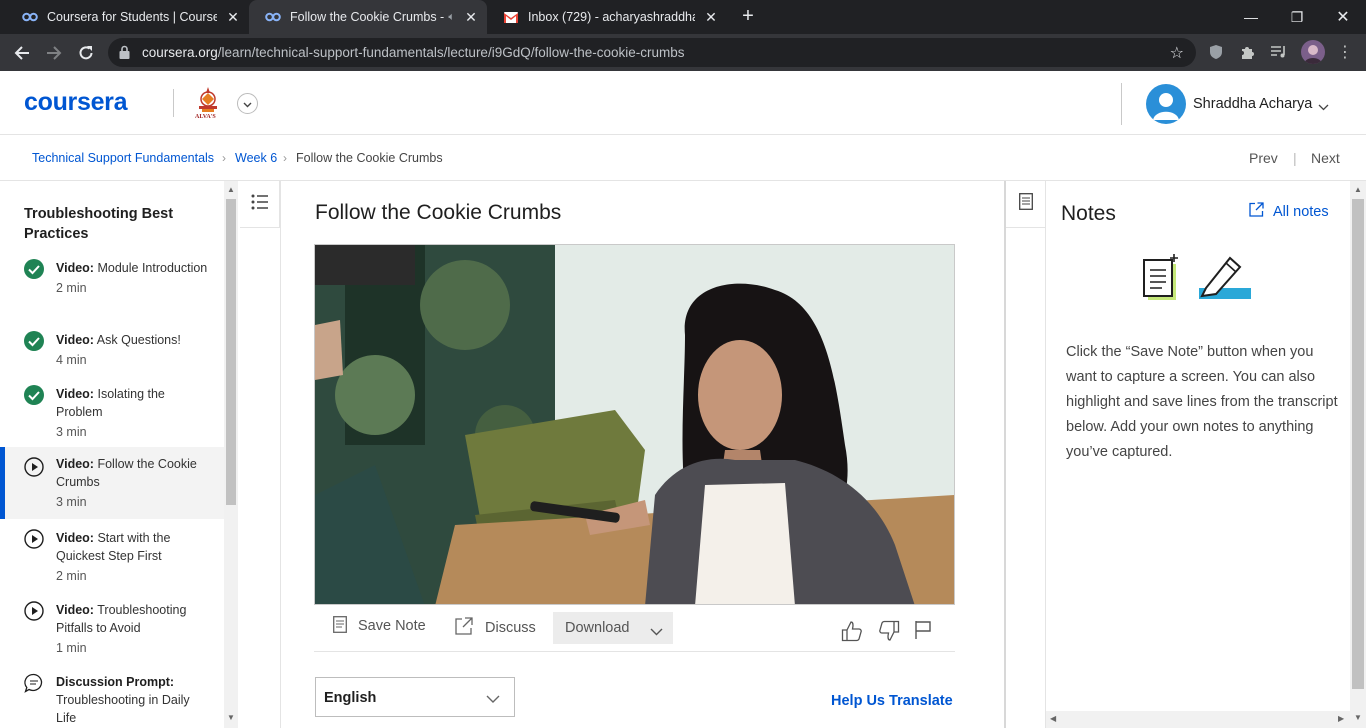 This screenshot has height=728, width=1366. Describe the element at coordinates (1358, 444) in the screenshot. I see `notes-scroll-thumb` at that location.